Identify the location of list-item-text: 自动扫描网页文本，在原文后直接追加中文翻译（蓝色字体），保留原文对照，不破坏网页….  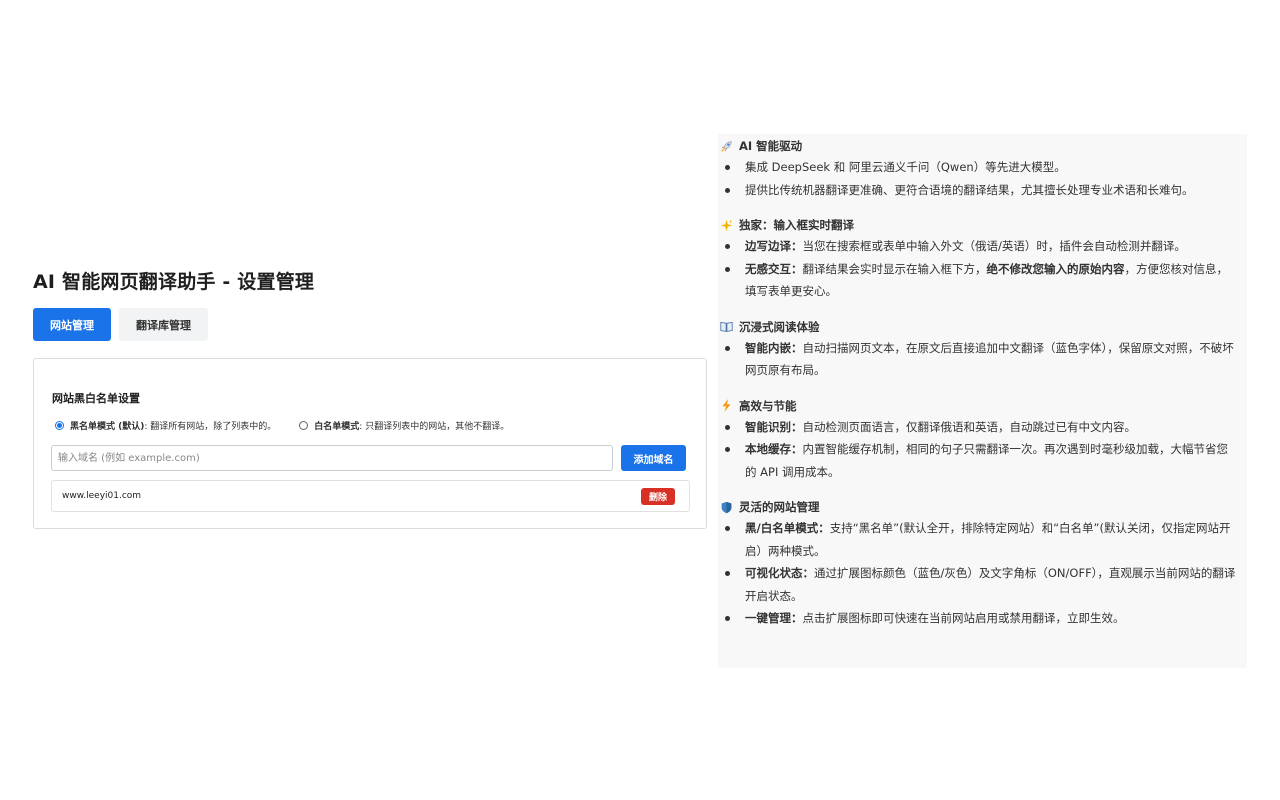
(989, 359).